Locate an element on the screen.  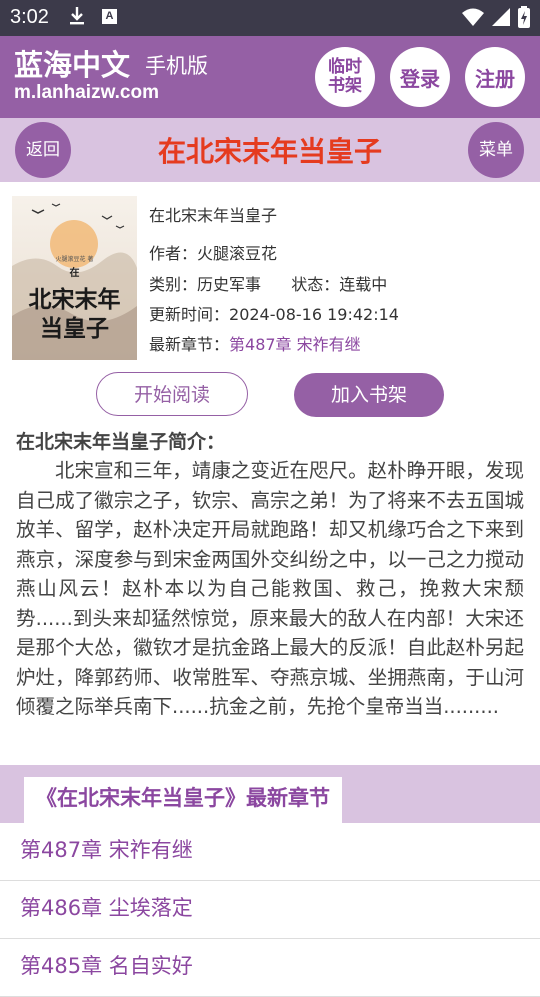
state-value: 连载中 is located at coordinates (363, 284).